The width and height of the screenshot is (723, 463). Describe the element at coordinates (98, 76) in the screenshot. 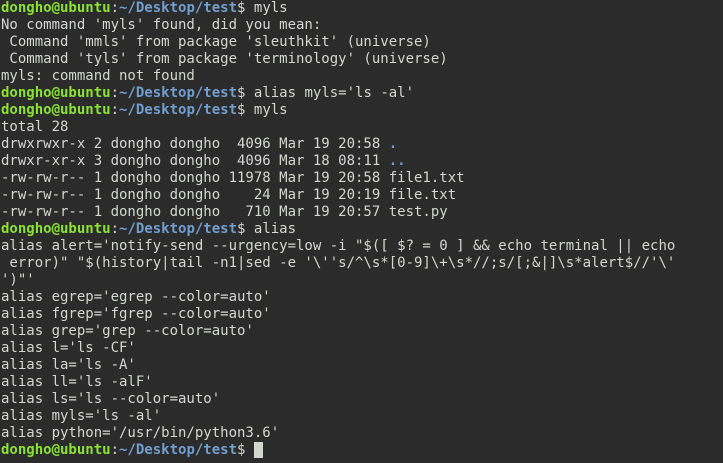

I see `terminal-line: myls: command not found` at that location.